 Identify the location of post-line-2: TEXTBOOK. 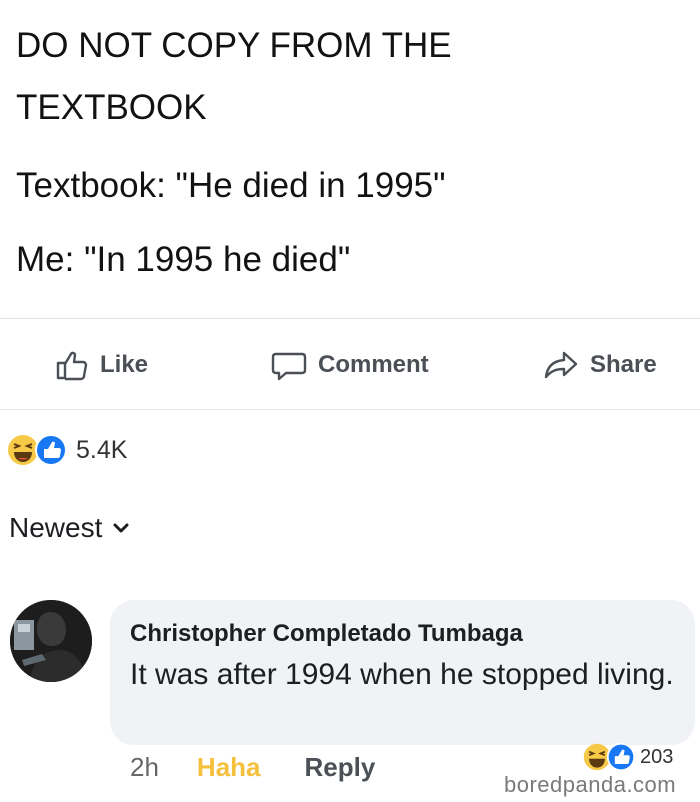
(111, 107).